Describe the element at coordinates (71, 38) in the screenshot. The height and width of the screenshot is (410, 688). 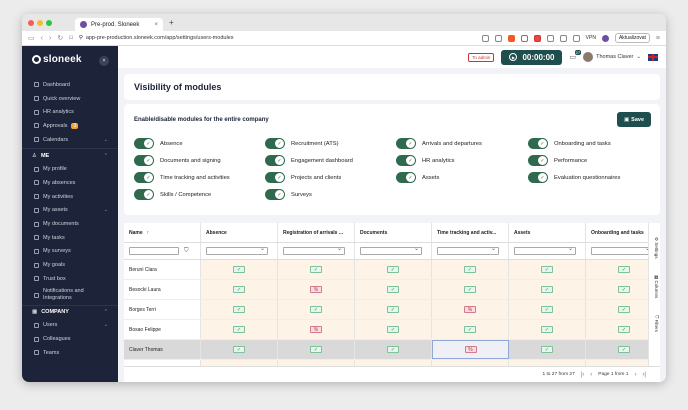
I see `bookmark-icon: ⌑` at that location.